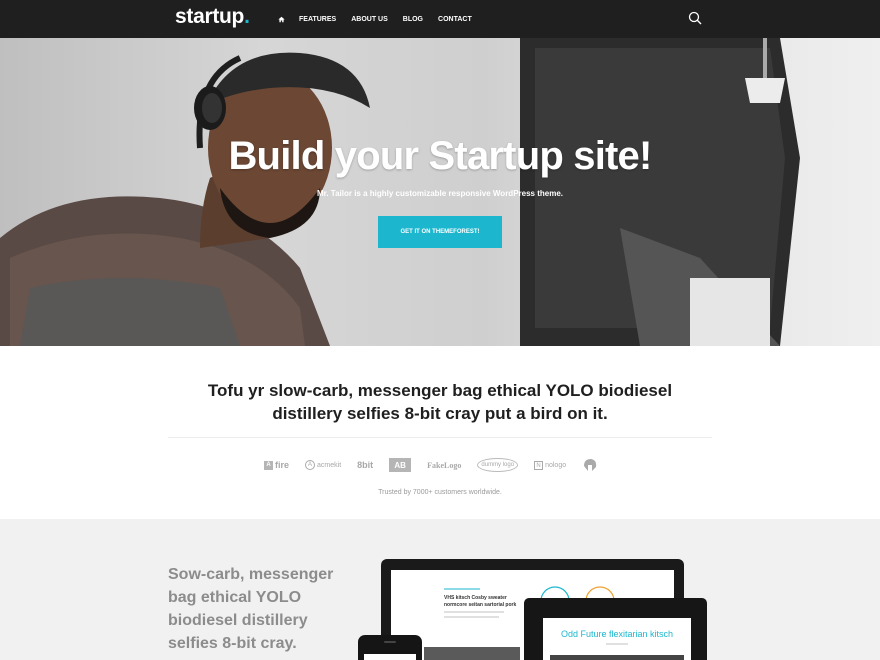 The height and width of the screenshot is (660, 880). I want to click on laptop-heading-2: normcore seitan sartorial pork, so click(480, 605).